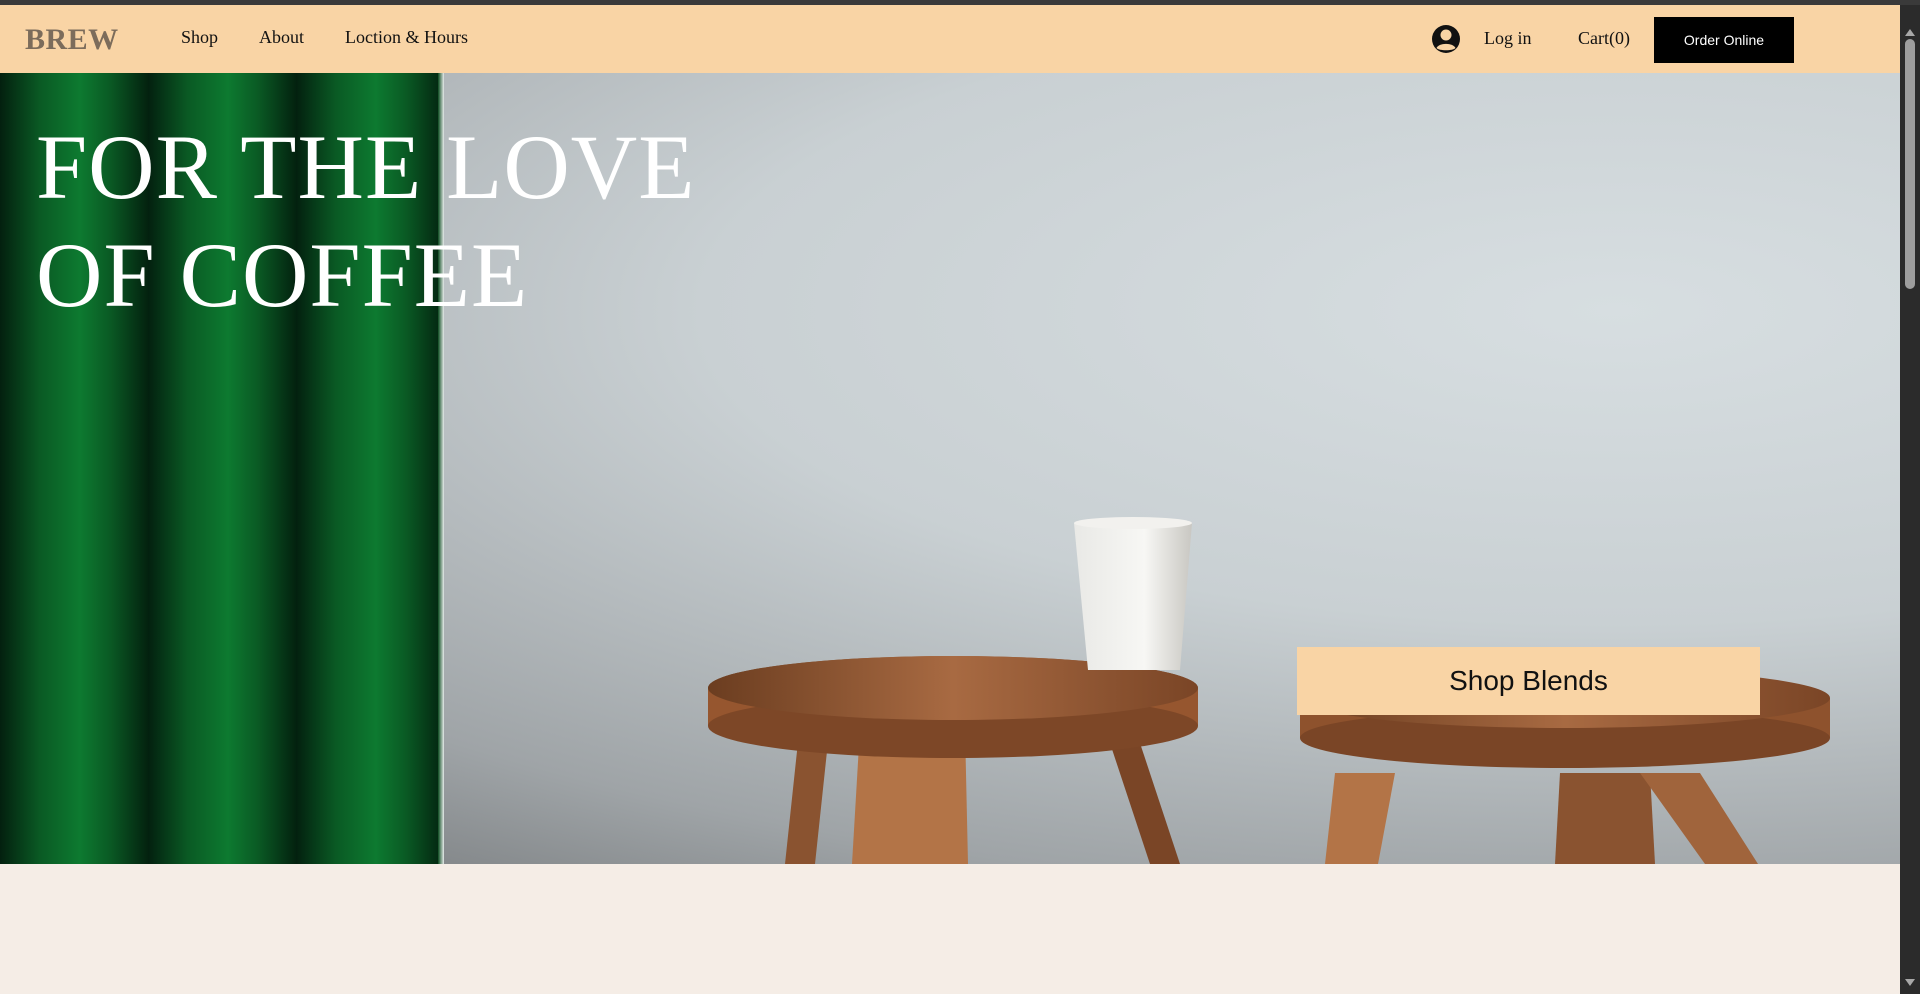 Image resolution: width=1920 pixels, height=994 pixels. I want to click on content-section, so click(950, 929).